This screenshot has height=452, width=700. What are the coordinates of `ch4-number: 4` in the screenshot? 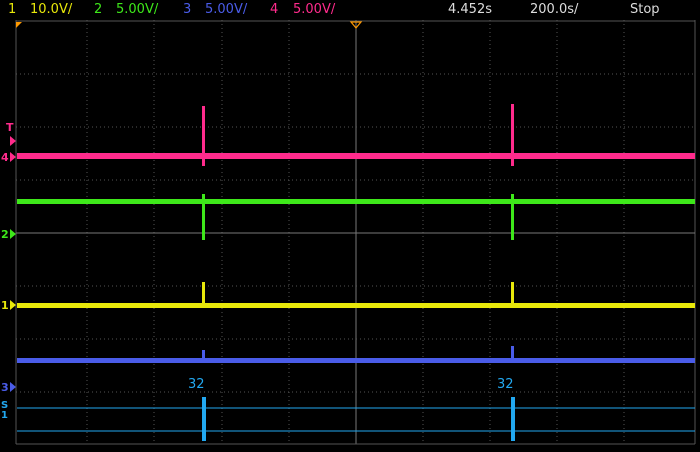 It's located at (274, 10).